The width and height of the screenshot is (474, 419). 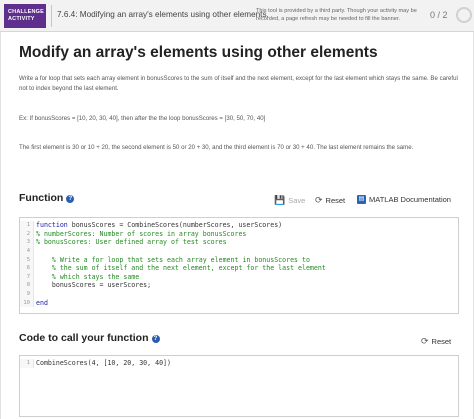 What do you see at coordinates (27, 260) in the screenshot?
I see `line-number: 5` at bounding box center [27, 260].